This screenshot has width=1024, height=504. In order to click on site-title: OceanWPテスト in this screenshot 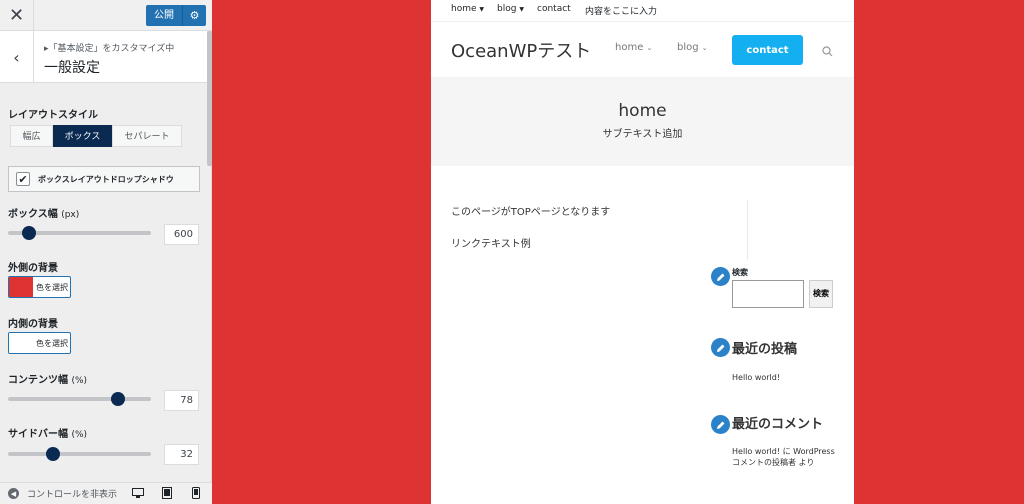, I will do `click(521, 50)`.